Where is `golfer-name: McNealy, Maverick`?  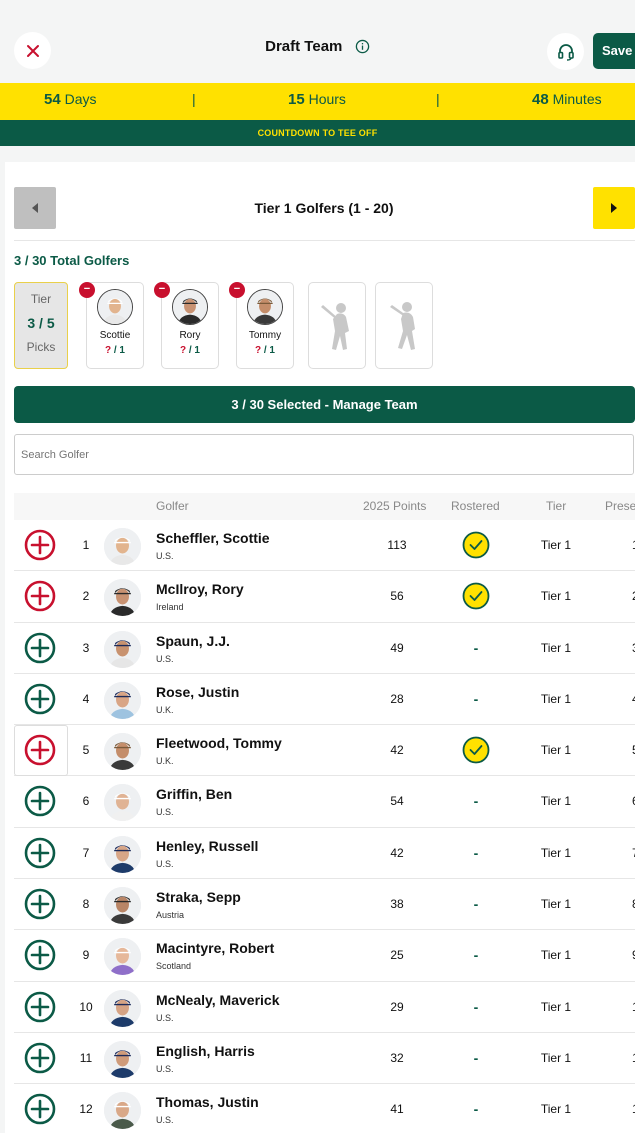 golfer-name: McNealy, Maverick is located at coordinates (217, 1000).